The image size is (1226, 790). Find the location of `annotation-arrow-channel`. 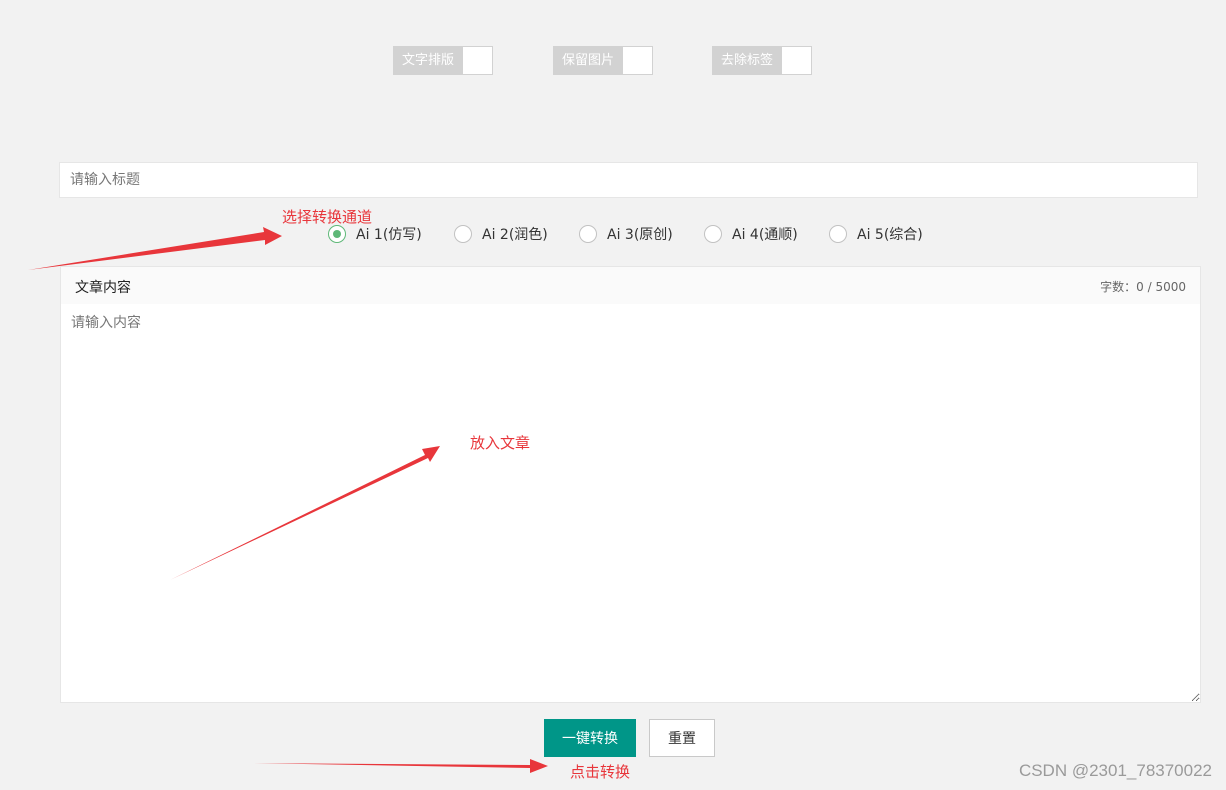

annotation-arrow-channel is located at coordinates (155, 248).